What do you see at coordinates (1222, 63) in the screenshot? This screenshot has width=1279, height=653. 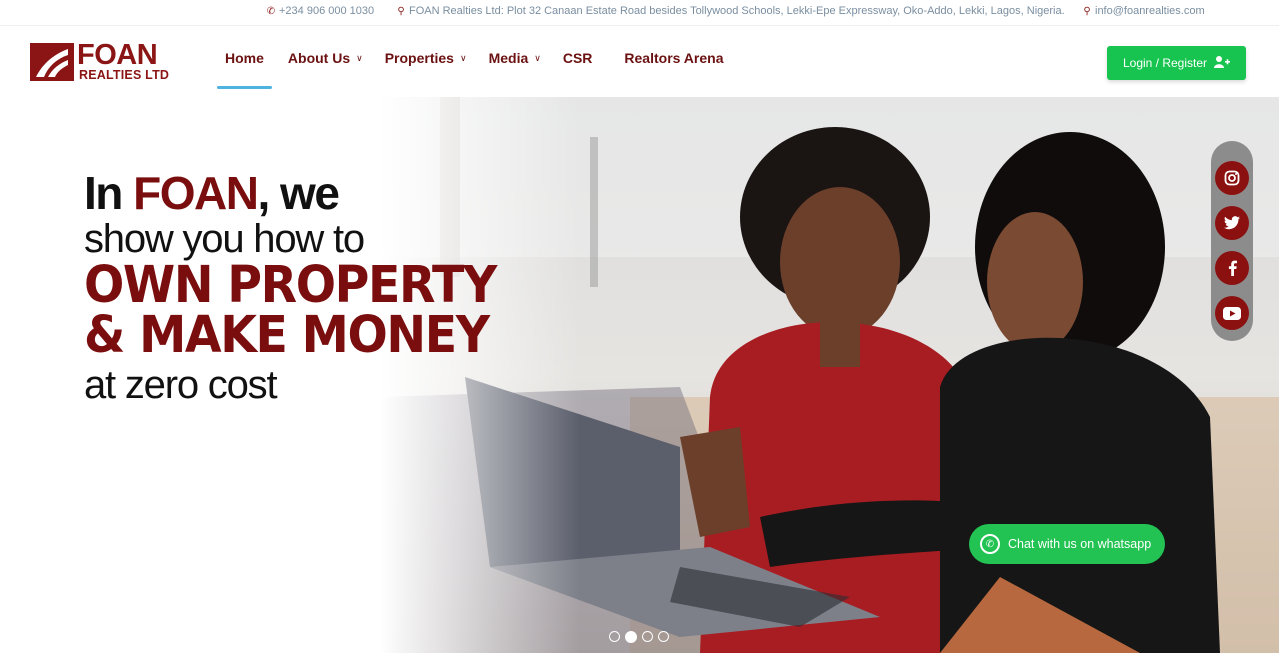 I see `user-plus-icon` at bounding box center [1222, 63].